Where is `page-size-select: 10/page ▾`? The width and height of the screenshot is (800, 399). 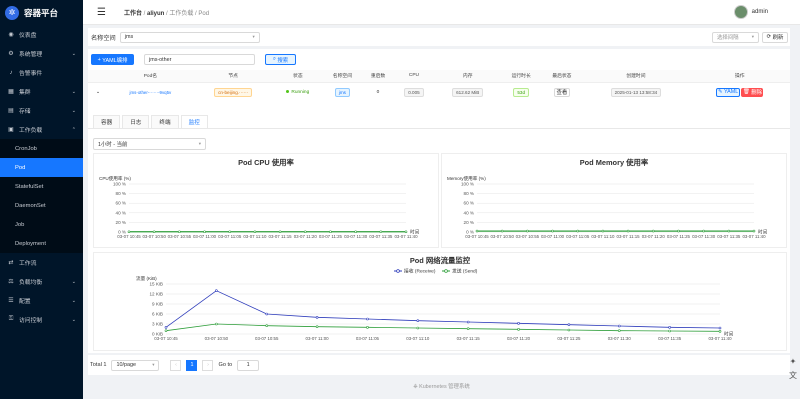 page-size-select: 10/page ▾ is located at coordinates (135, 365).